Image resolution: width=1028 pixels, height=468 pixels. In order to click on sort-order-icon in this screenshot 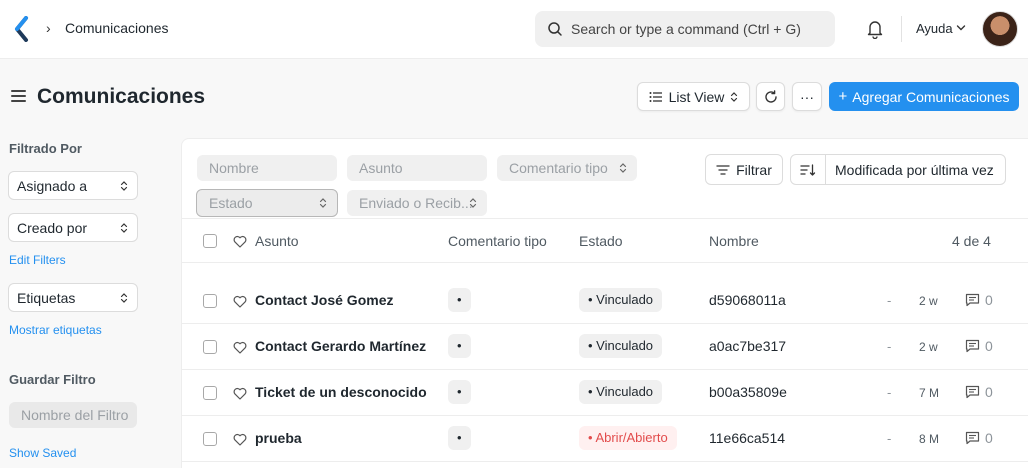, I will do `click(808, 169)`.